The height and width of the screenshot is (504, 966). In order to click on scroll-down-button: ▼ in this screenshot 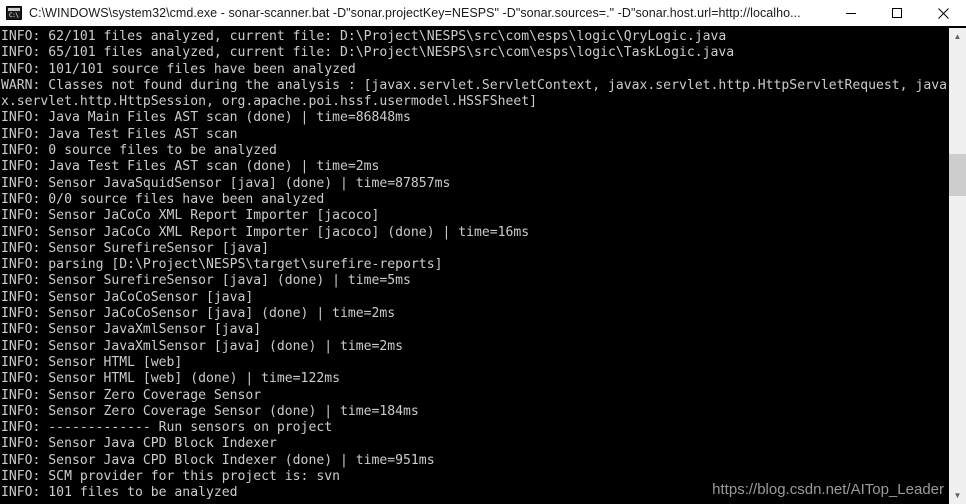, I will do `click(957, 495)`.